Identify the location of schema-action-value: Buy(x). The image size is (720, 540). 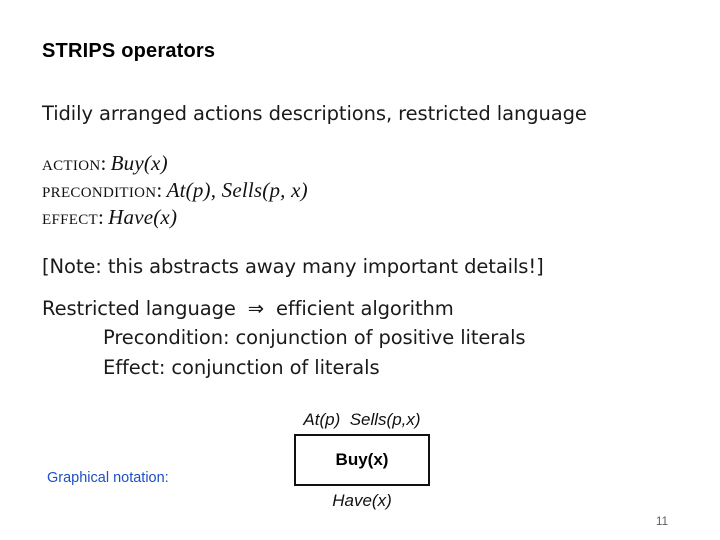
(139, 162).